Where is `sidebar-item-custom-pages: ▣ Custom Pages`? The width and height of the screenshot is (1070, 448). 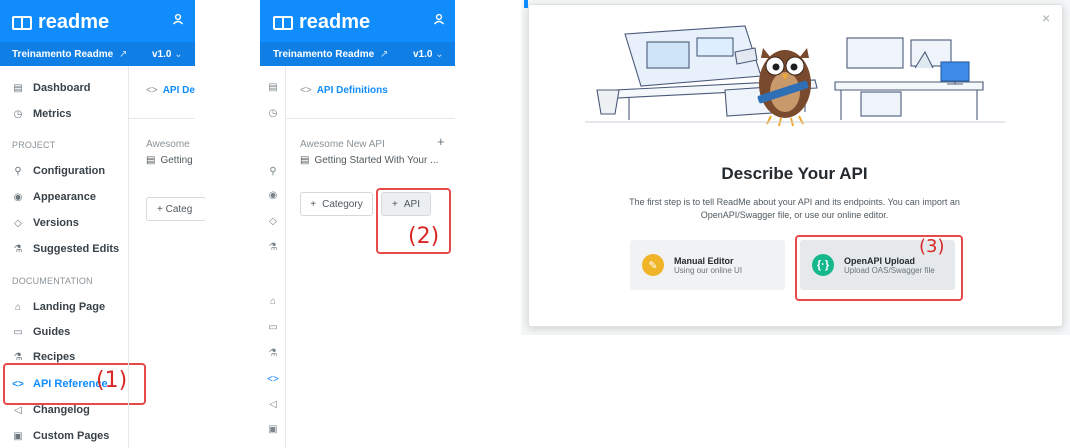 sidebar-item-custom-pages: ▣ Custom Pages is located at coordinates (60, 436).